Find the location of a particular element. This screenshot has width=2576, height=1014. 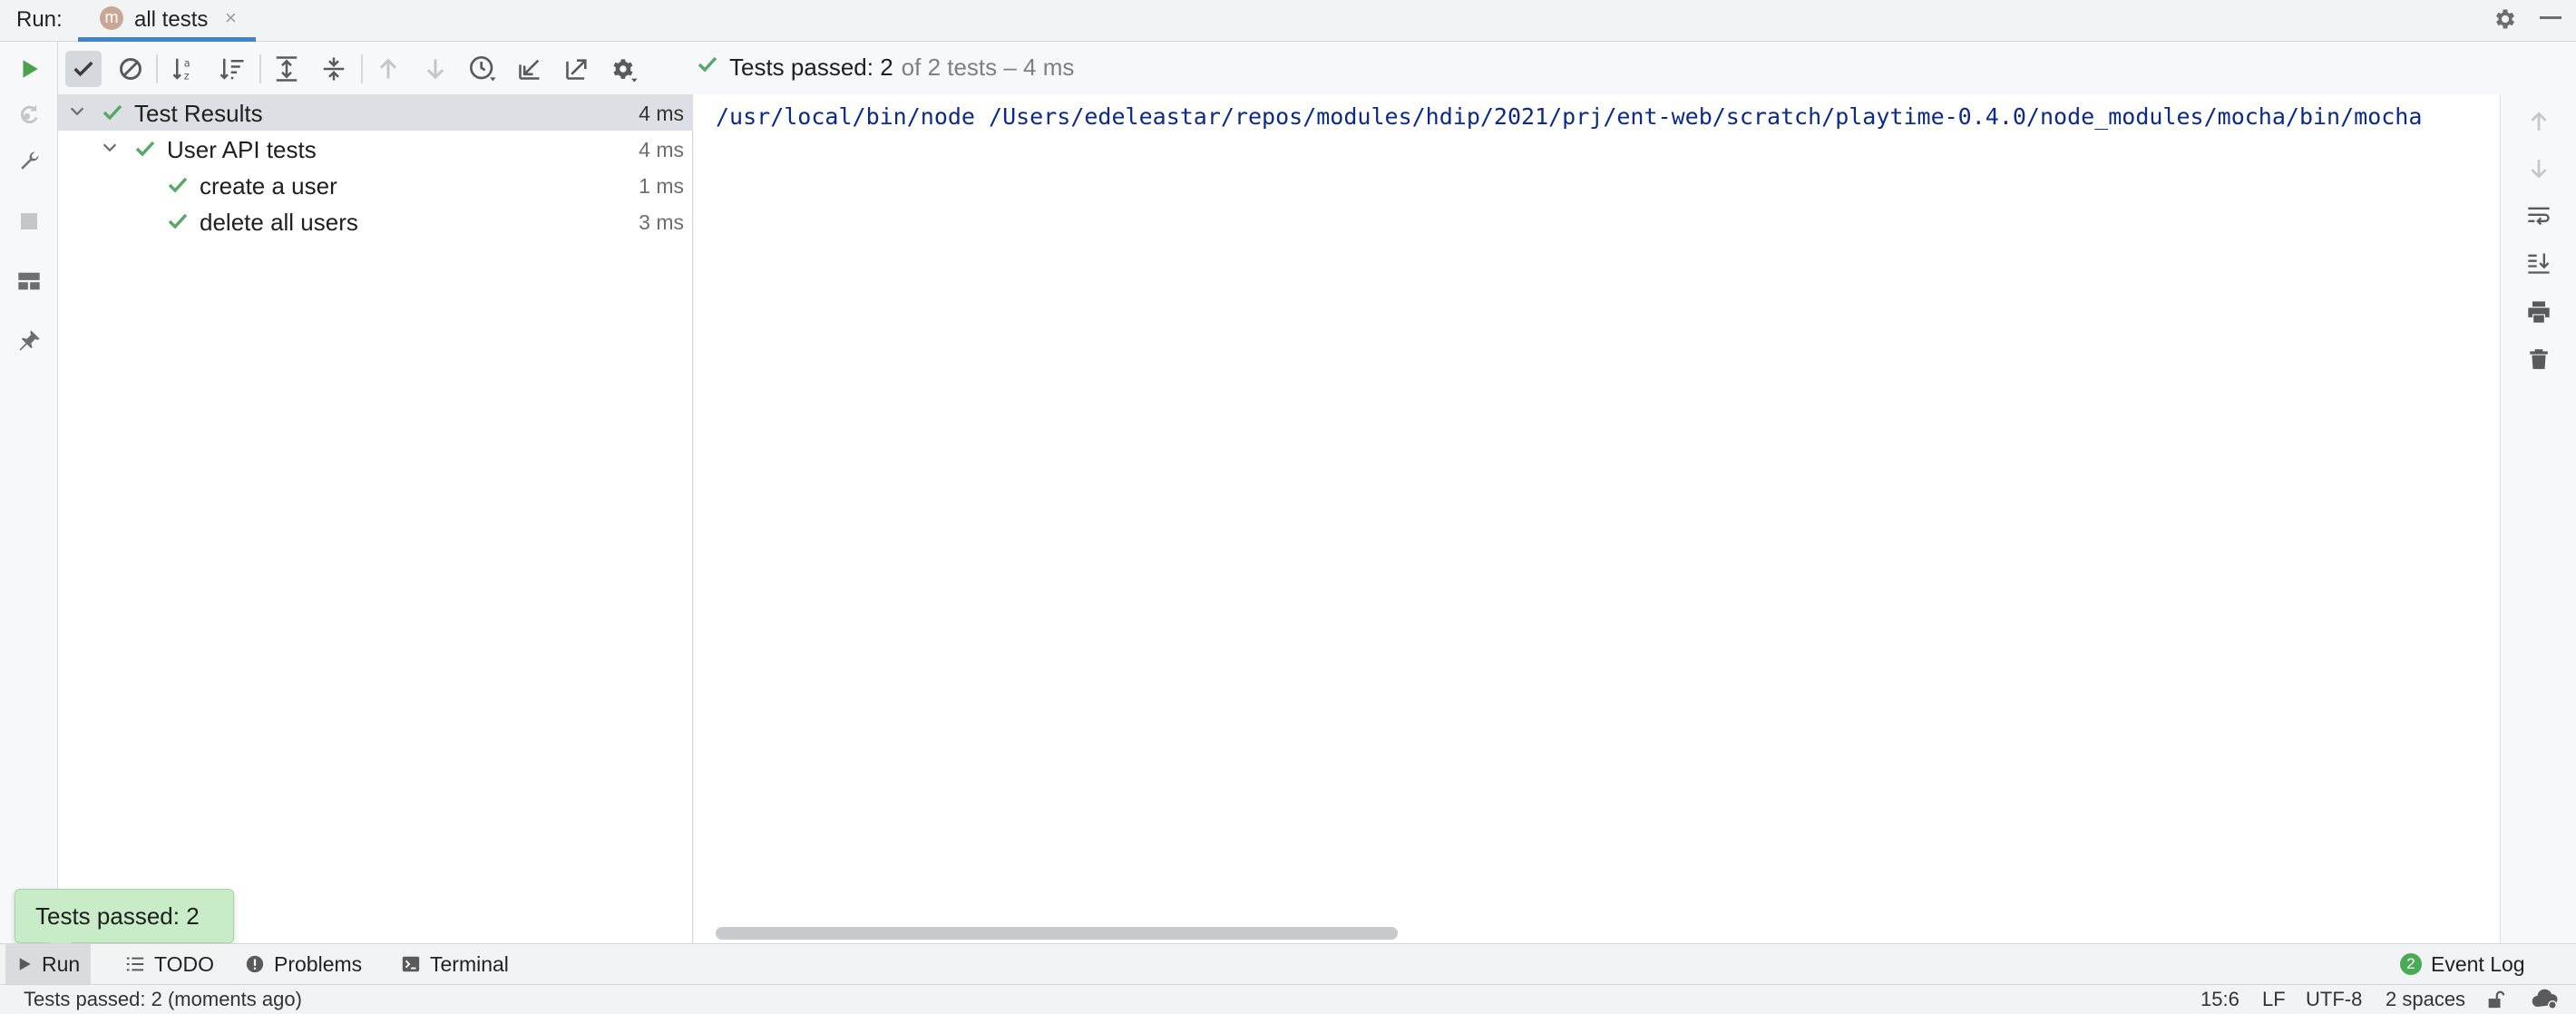

cloud-sync-icon is located at coordinates (2545, 1001).